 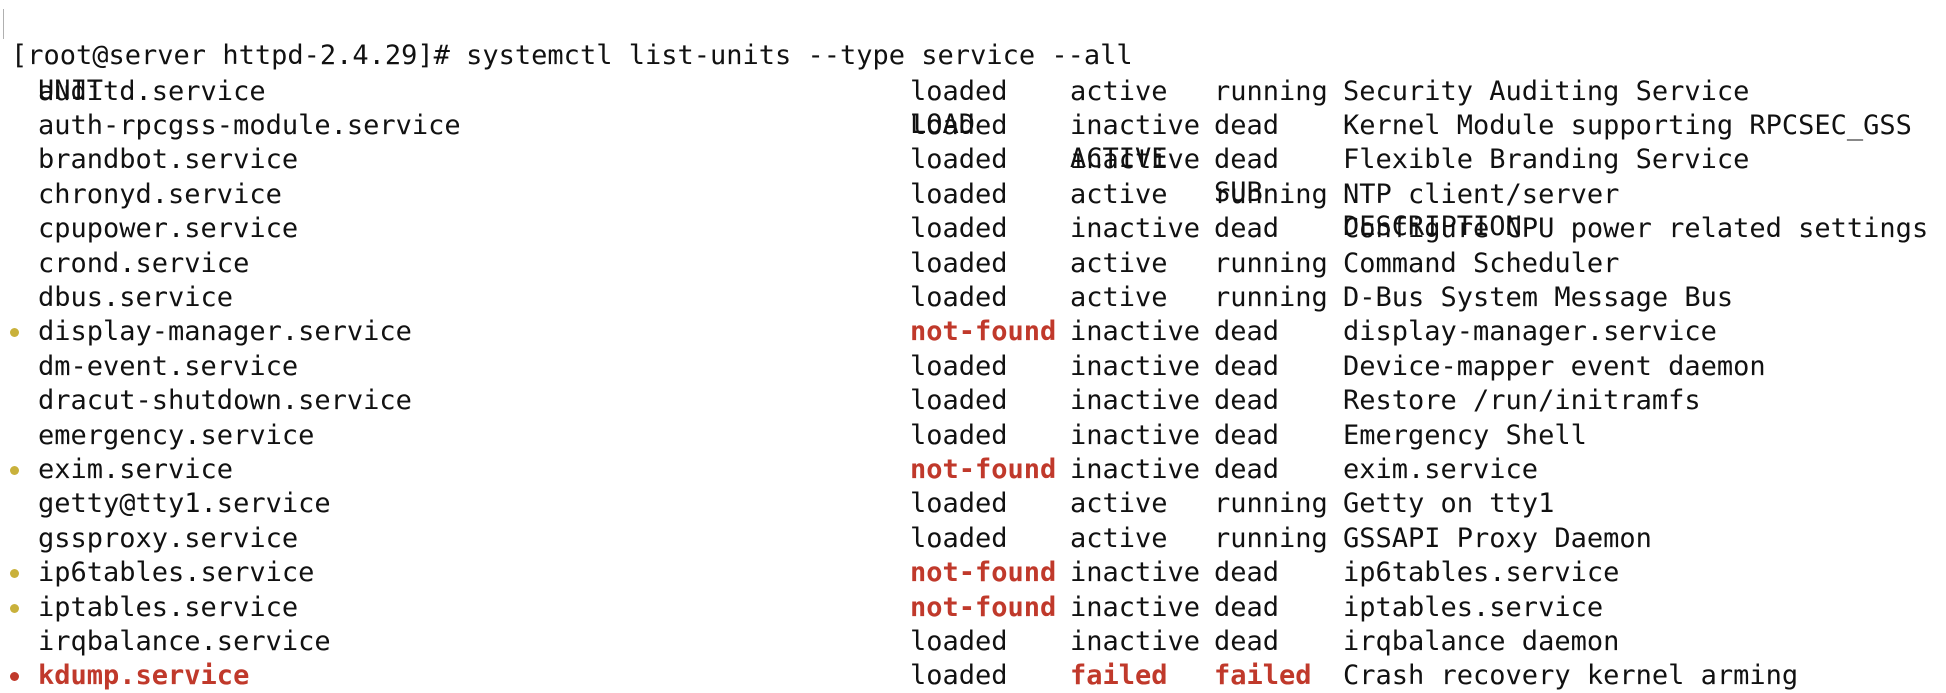 I want to click on cell-unit: irqbalance.service, so click(x=184, y=641).